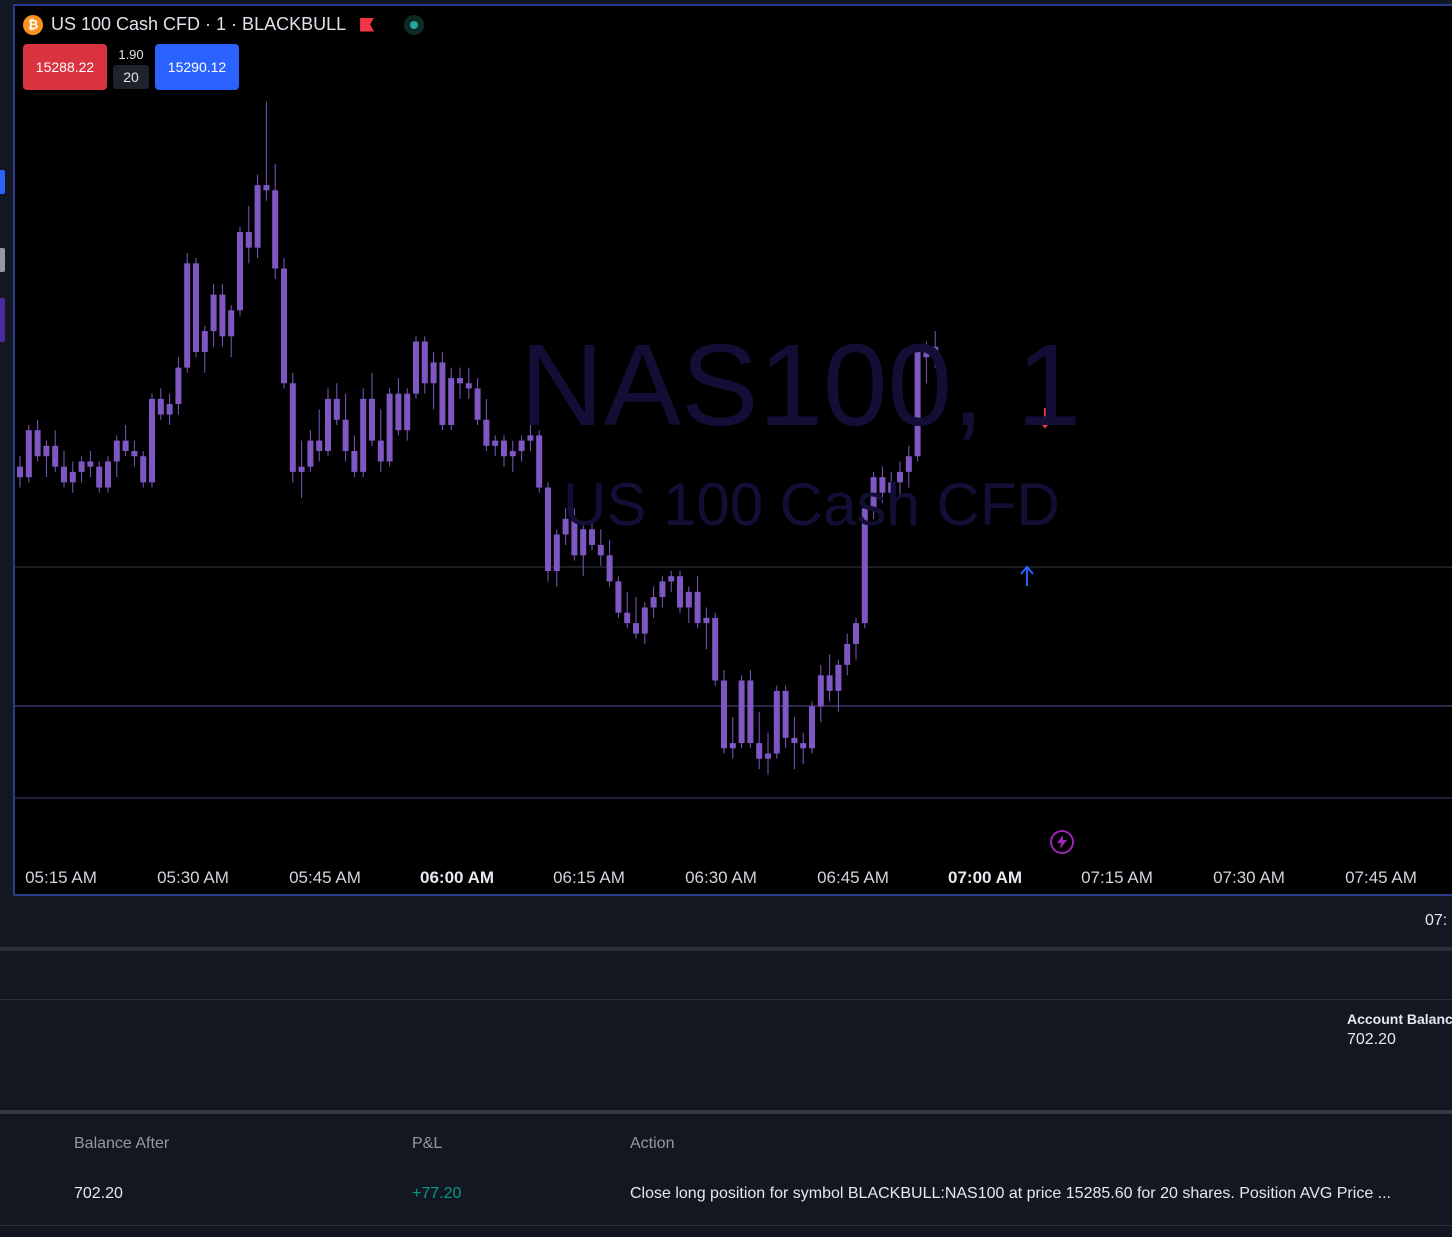 The image size is (1452, 1237). Describe the element at coordinates (65, 67) in the screenshot. I see `sell-button: 15288.22` at that location.